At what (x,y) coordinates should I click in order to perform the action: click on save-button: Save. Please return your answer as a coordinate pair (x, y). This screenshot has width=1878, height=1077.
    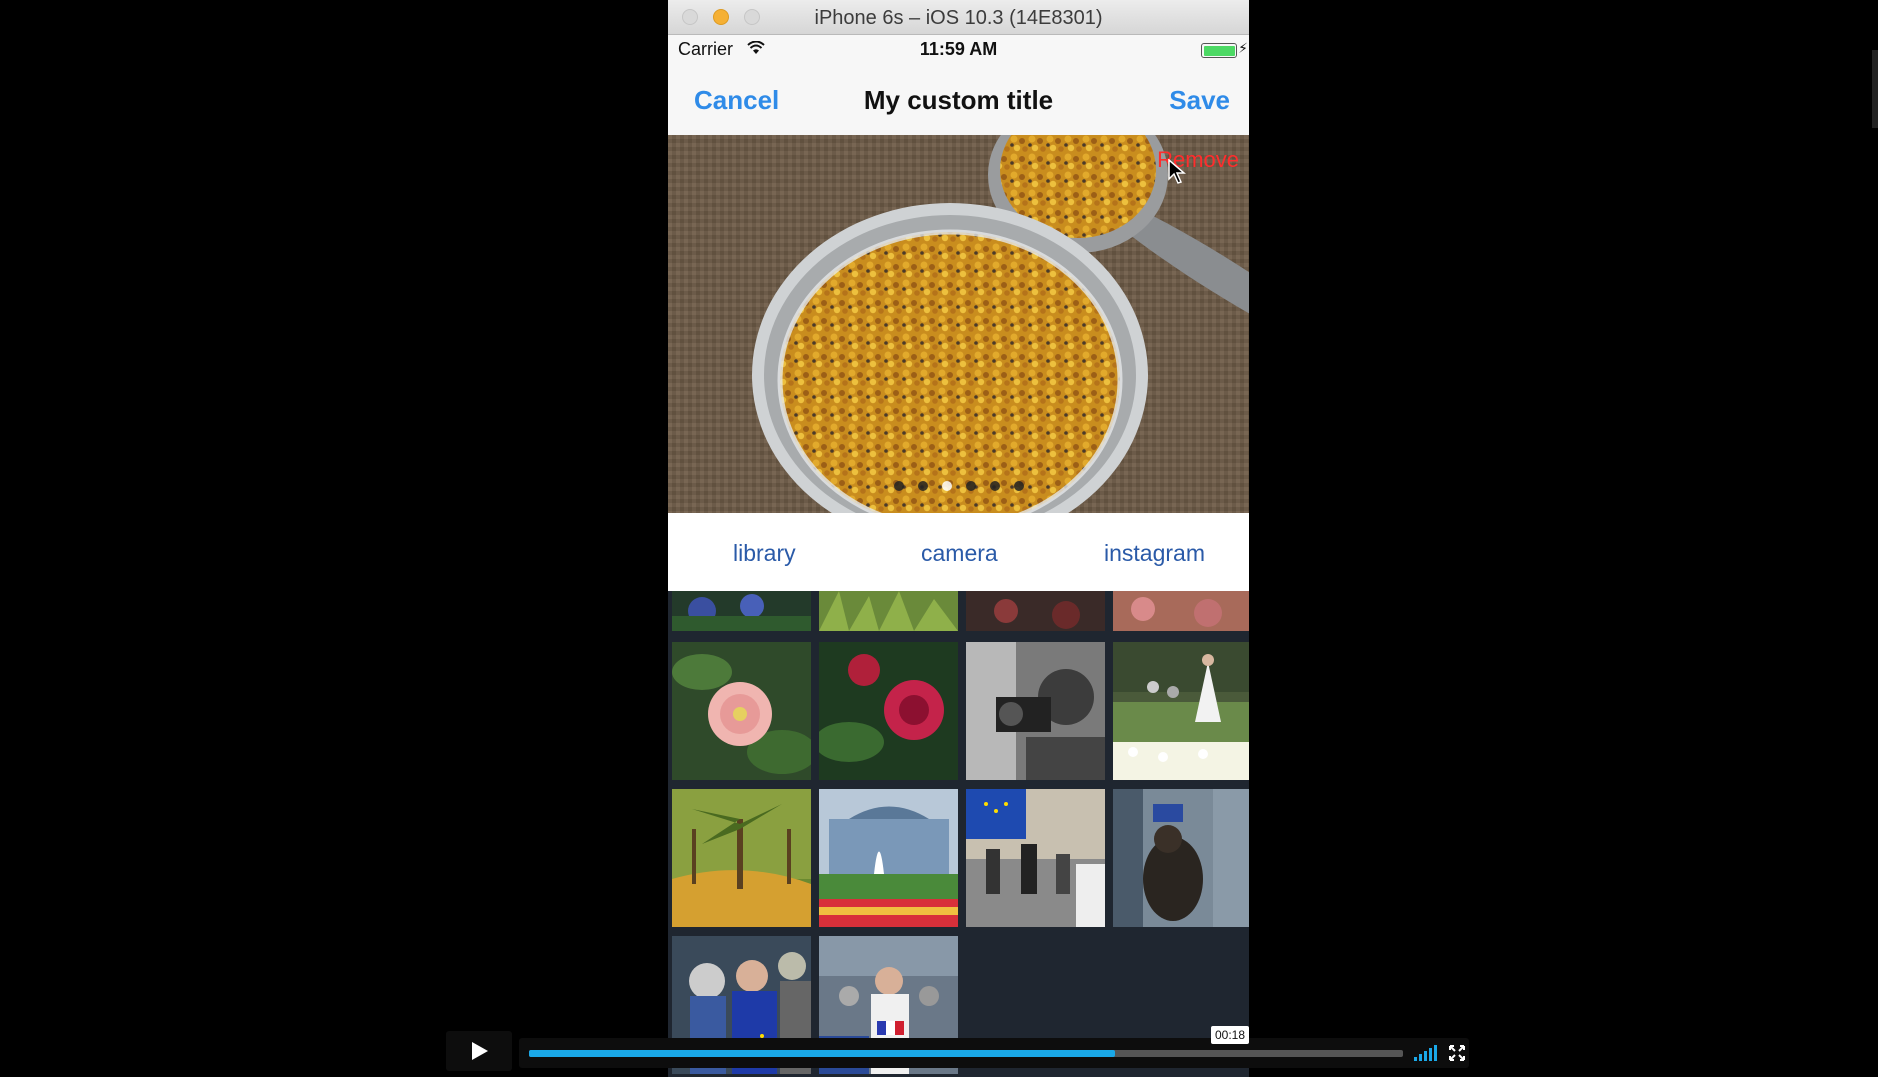
    Looking at the image, I should click on (1199, 100).